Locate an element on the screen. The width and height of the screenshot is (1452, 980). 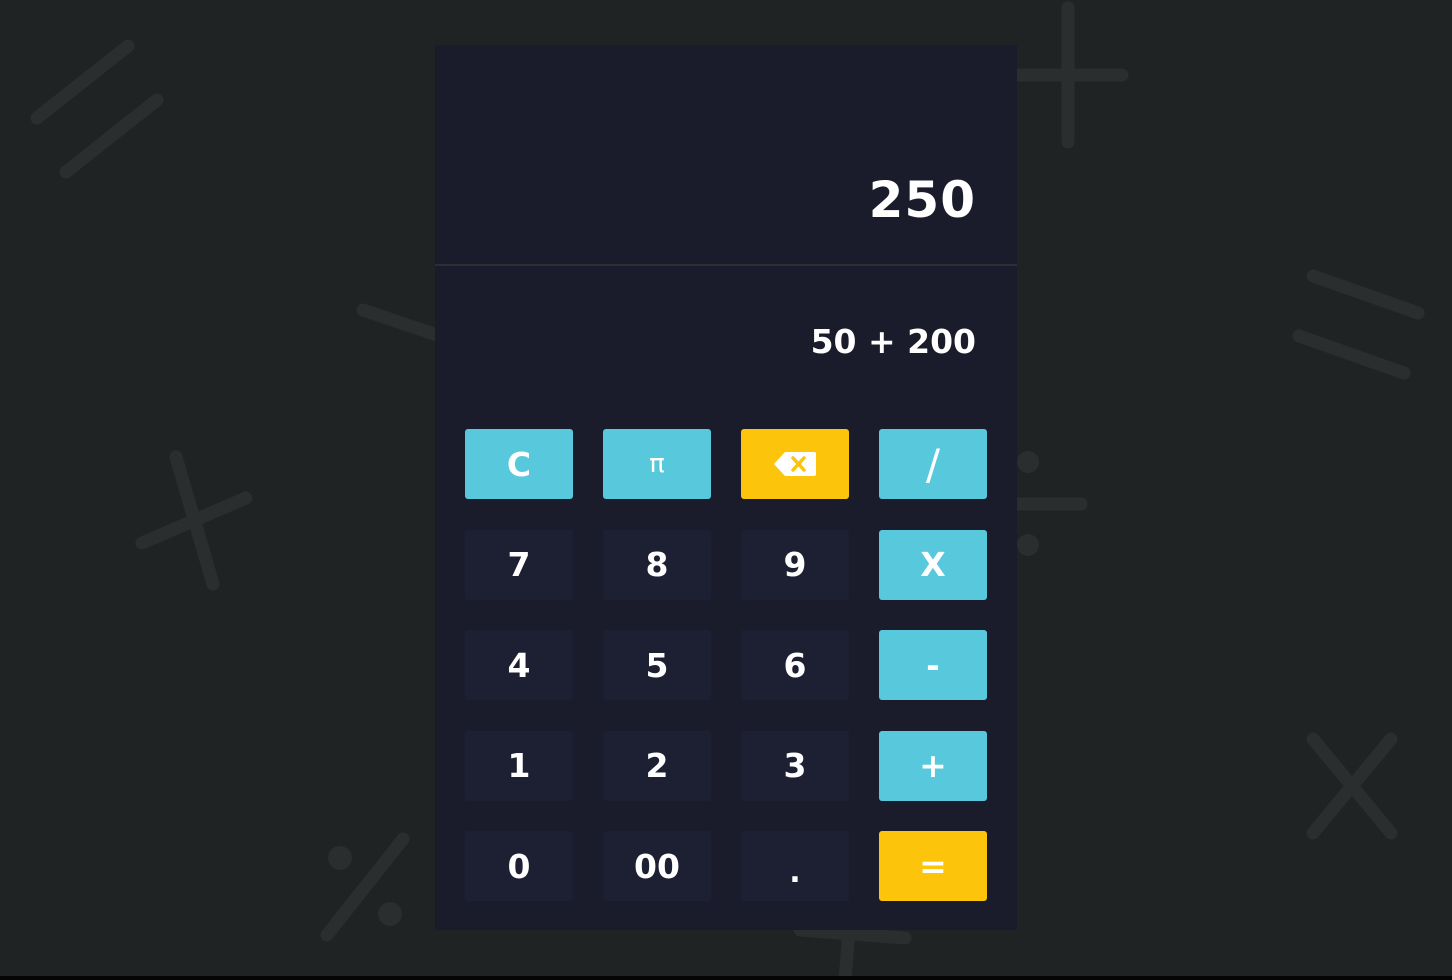
five-label: 5 is located at coordinates (657, 665).